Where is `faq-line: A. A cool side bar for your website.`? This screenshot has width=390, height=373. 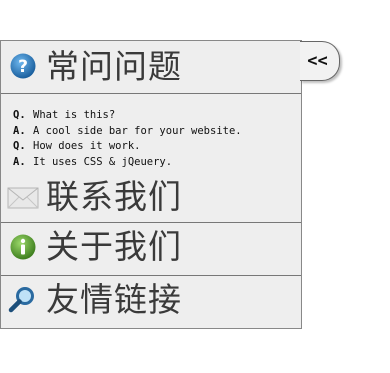 faq-line: A. A cool side bar for your website. is located at coordinates (157, 132).